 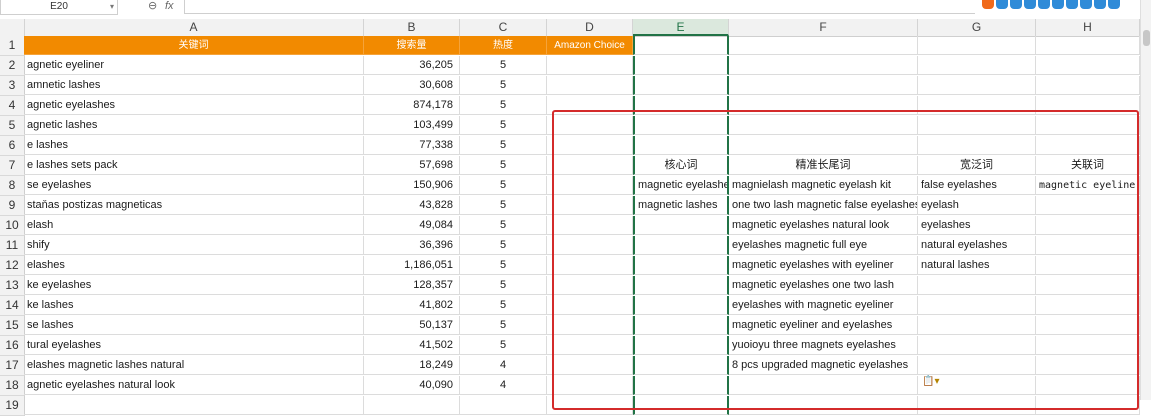 I want to click on cell-b, so click(x=412, y=405).